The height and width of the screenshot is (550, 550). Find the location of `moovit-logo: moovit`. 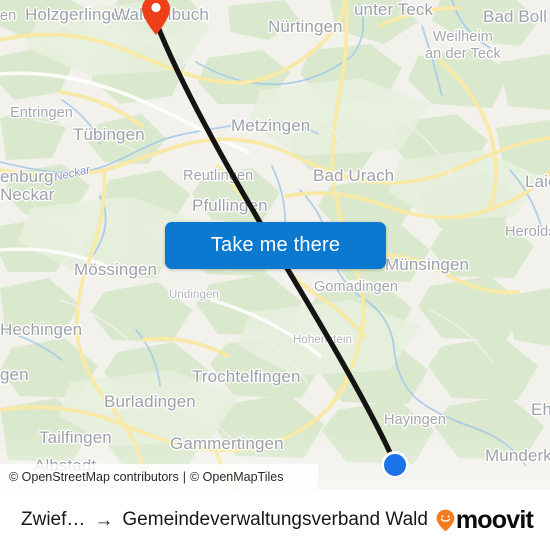

moovit-logo: moovit is located at coordinates (485, 519).